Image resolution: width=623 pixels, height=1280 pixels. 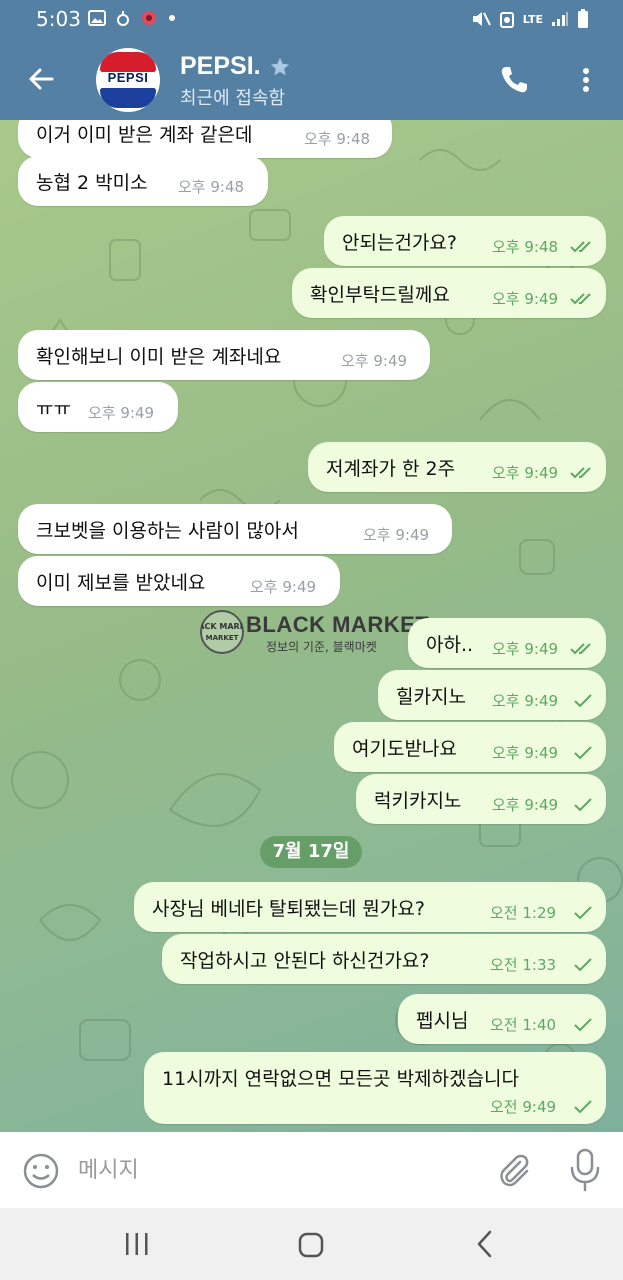 I want to click on message-bubble: 이거 이미 받은 계좌 같은데 오후 9:48, so click(x=205, y=139).